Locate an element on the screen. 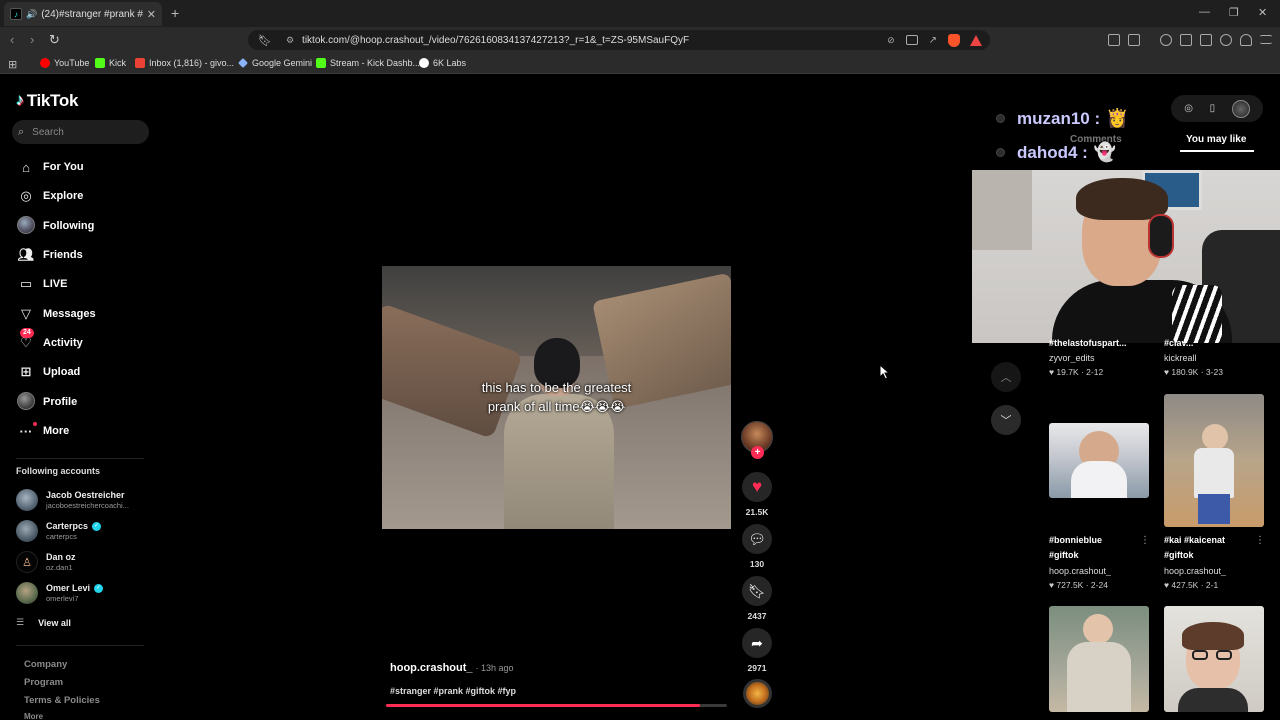 The width and height of the screenshot is (1280, 720). search-placeholder: Search is located at coordinates (48, 132).